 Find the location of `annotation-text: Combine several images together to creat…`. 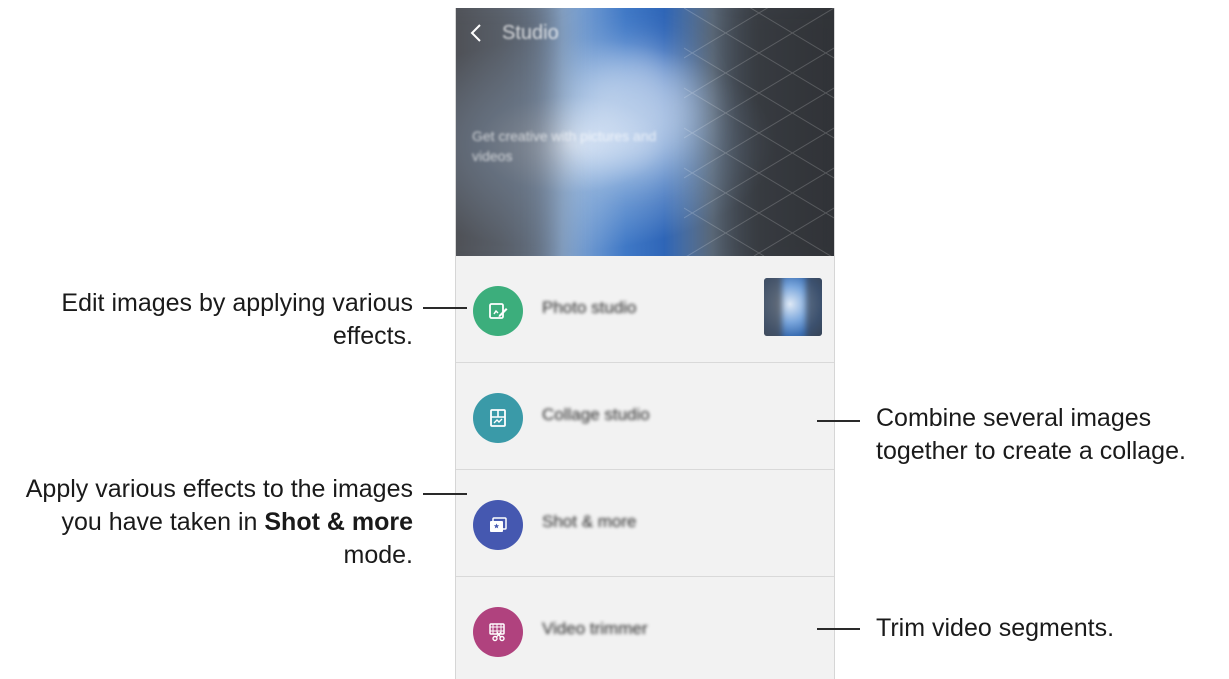

annotation-text: Combine several images together to creat… is located at coordinates (1031, 434).